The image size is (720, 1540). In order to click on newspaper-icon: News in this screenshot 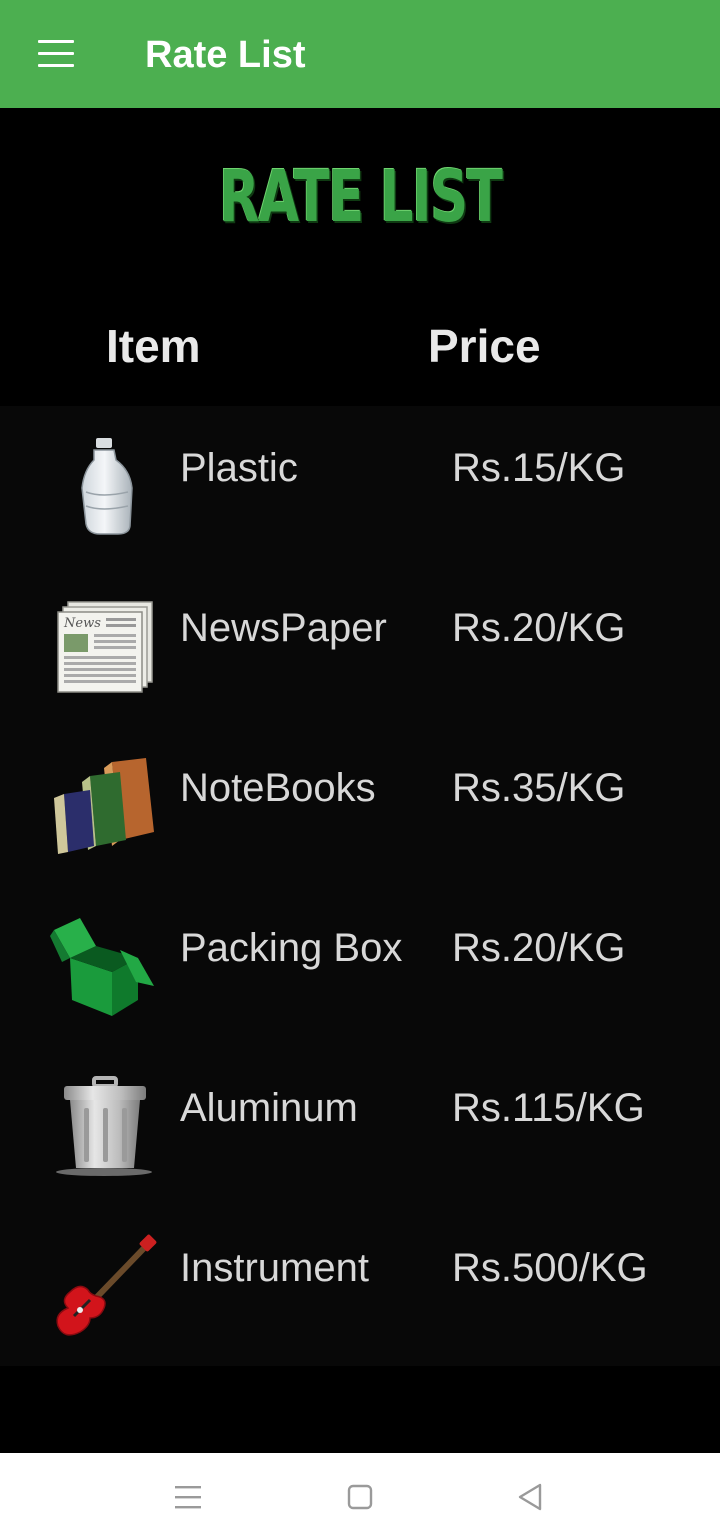, I will do `click(105, 647)`.